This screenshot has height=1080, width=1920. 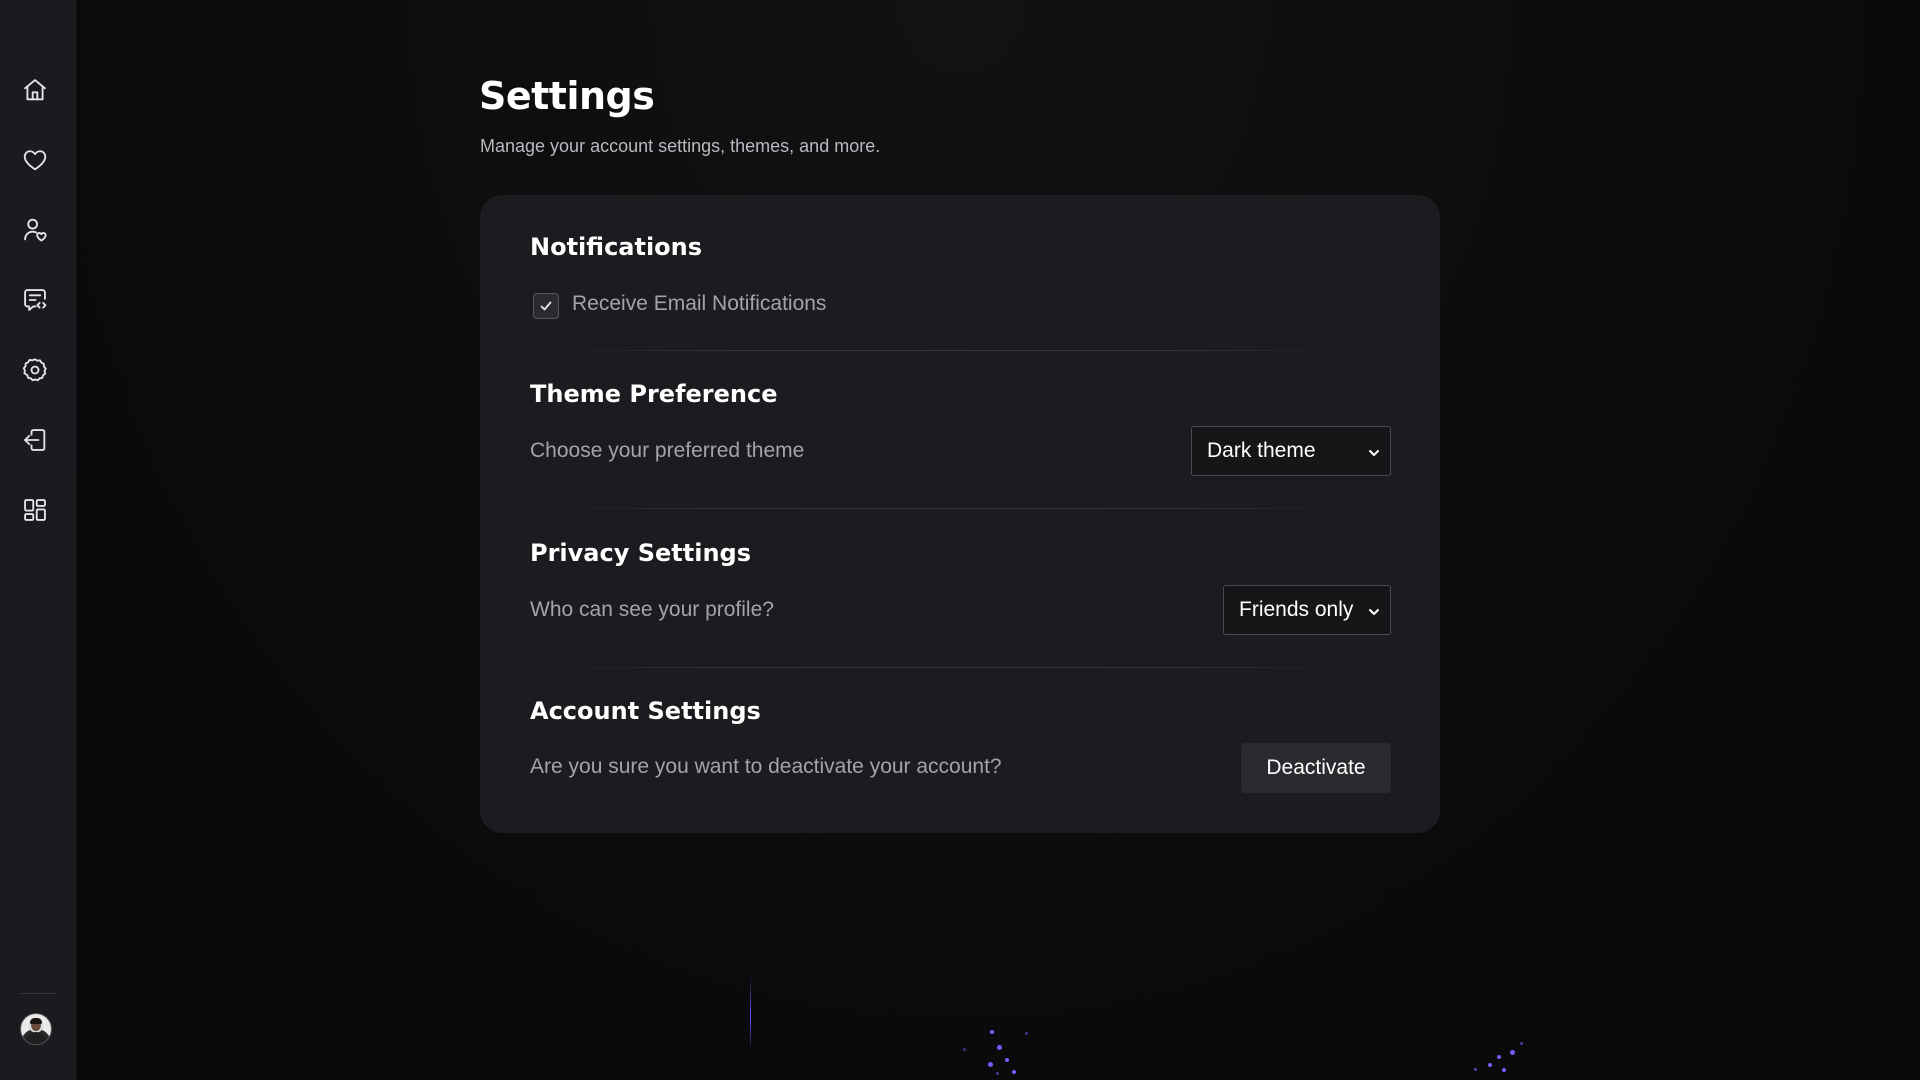 What do you see at coordinates (35, 90) in the screenshot?
I see `home-icon` at bounding box center [35, 90].